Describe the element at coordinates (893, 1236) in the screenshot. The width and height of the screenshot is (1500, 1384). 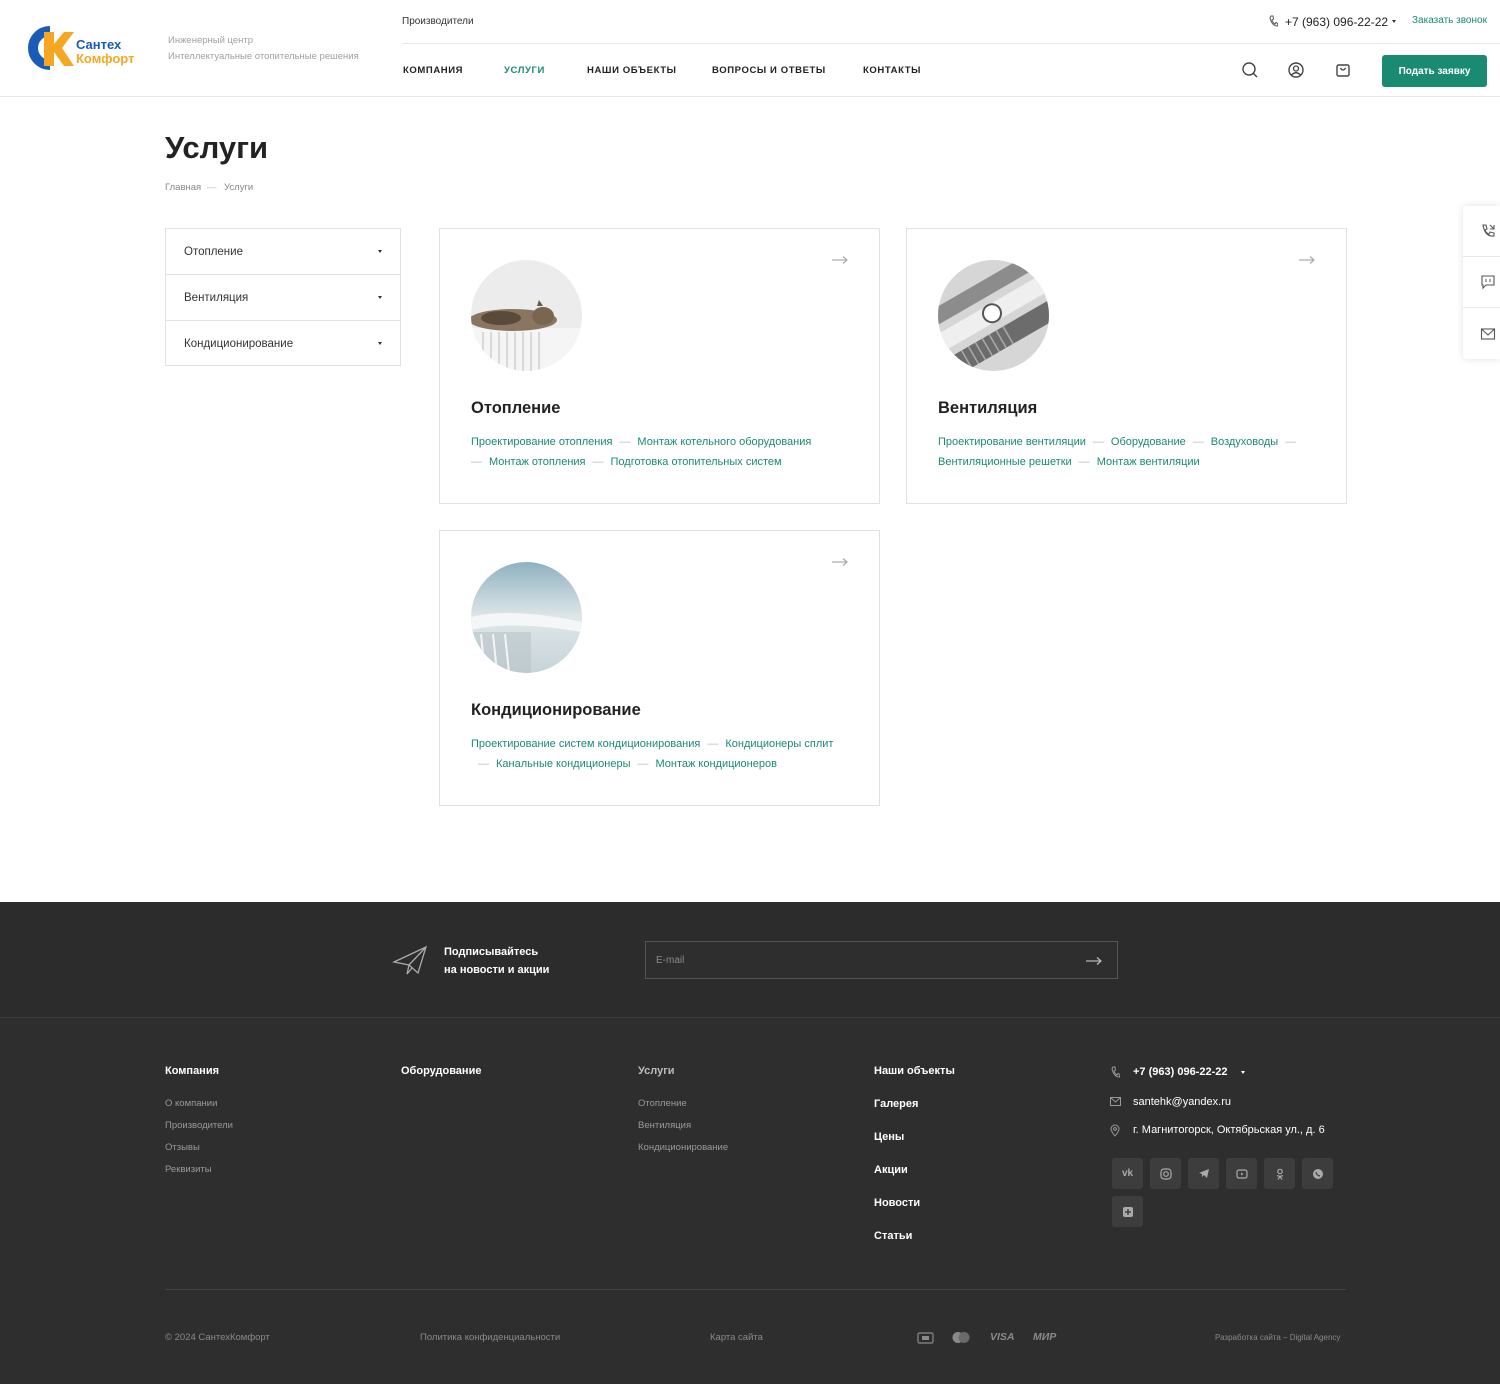
I see `footer-link: Статьи` at that location.